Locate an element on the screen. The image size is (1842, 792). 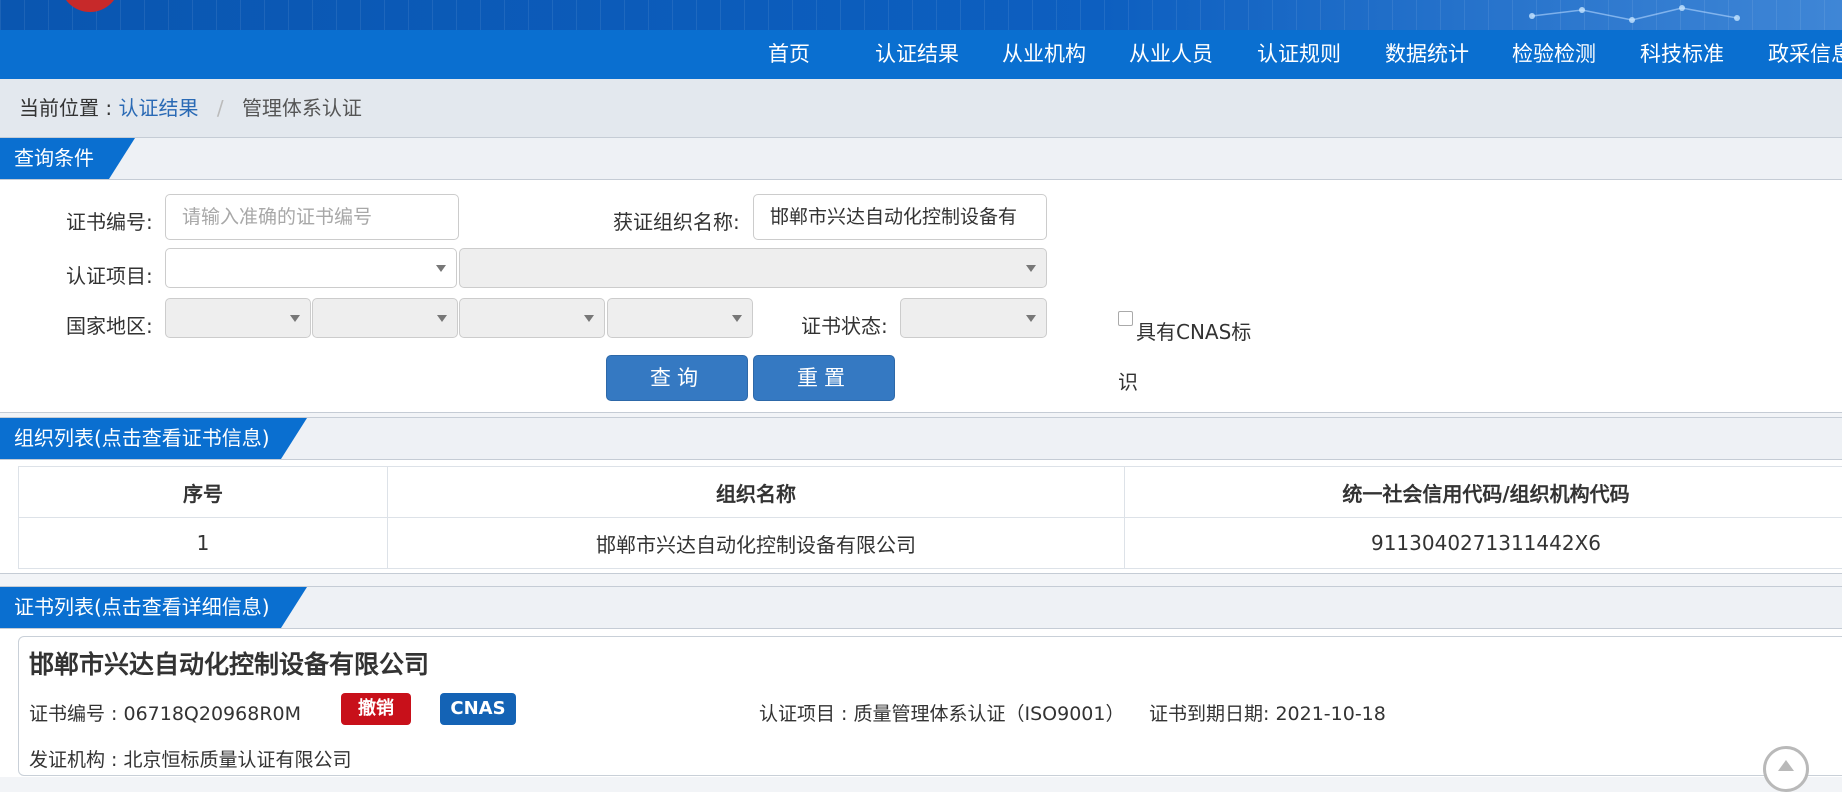
search-button: 查询 is located at coordinates (677, 378).